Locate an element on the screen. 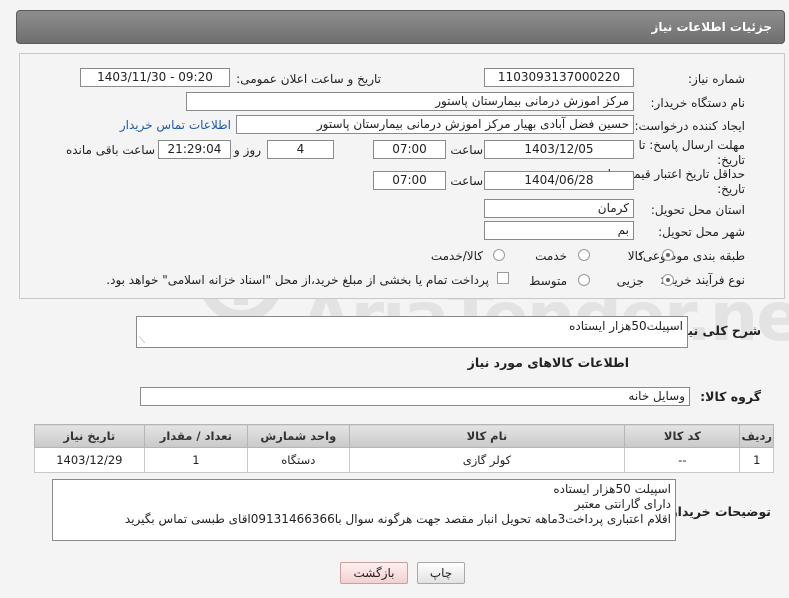  buyer-notes-line: دارای گارانتی معتبر is located at coordinates (622, 504).